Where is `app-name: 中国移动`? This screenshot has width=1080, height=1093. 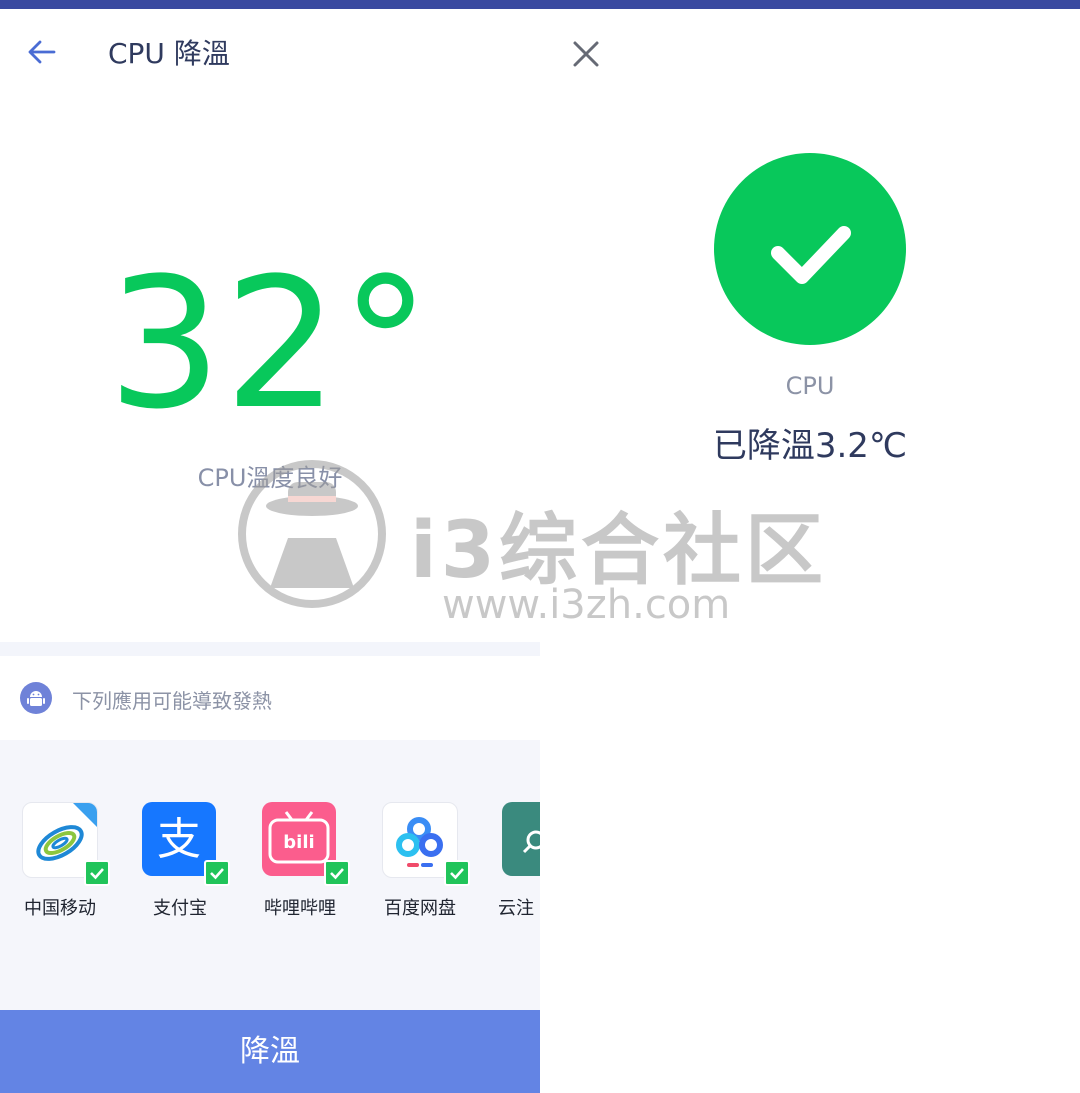 app-name: 中国移动 is located at coordinates (60, 908).